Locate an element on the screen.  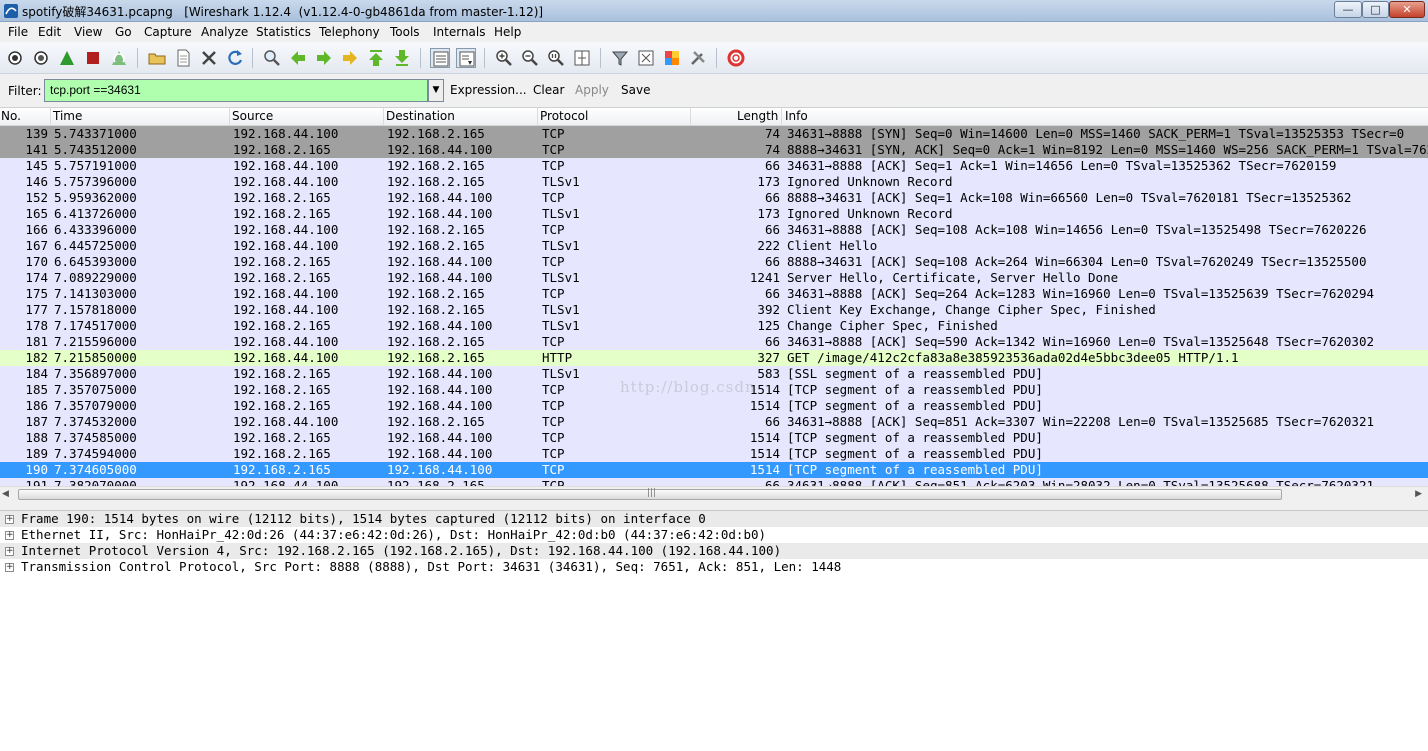
column-header-length: Length is located at coordinates (757, 116).